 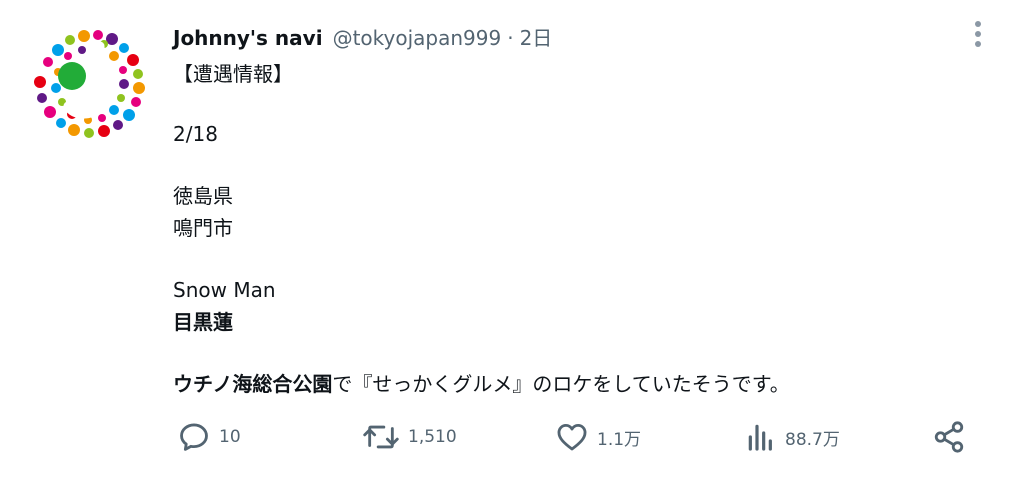 I want to click on avatar-logo, so click(x=89, y=83).